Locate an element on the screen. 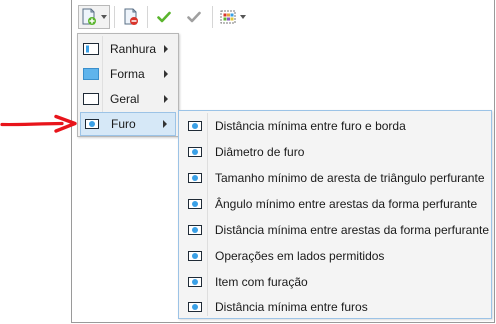 The height and width of the screenshot is (324, 496). color-grid-icon is located at coordinates (228, 17).